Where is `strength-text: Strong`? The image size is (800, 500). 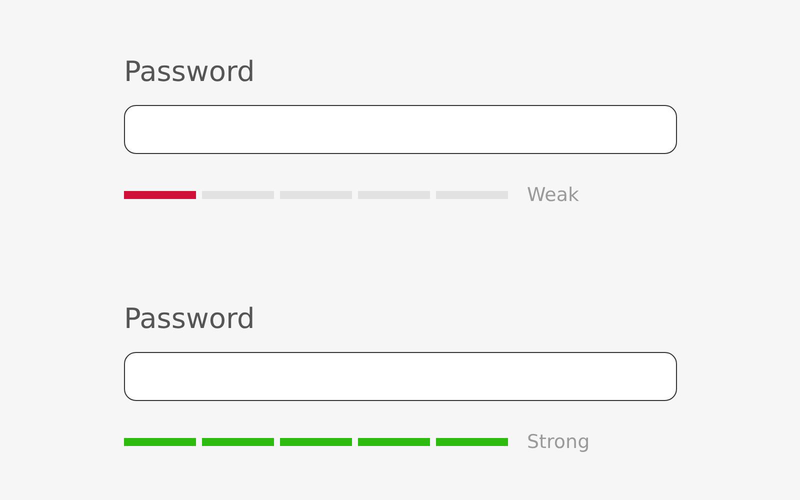
strength-text: Strong is located at coordinates (558, 442).